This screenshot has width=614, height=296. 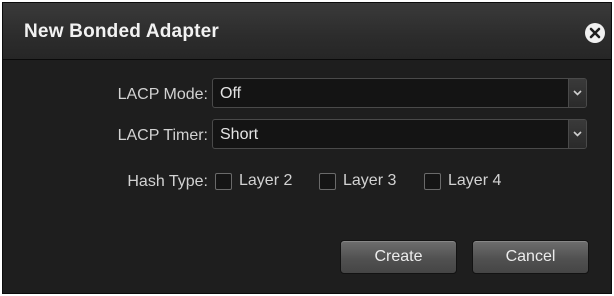 I want to click on dialog-title: New Bonded Adapter, so click(x=122, y=31).